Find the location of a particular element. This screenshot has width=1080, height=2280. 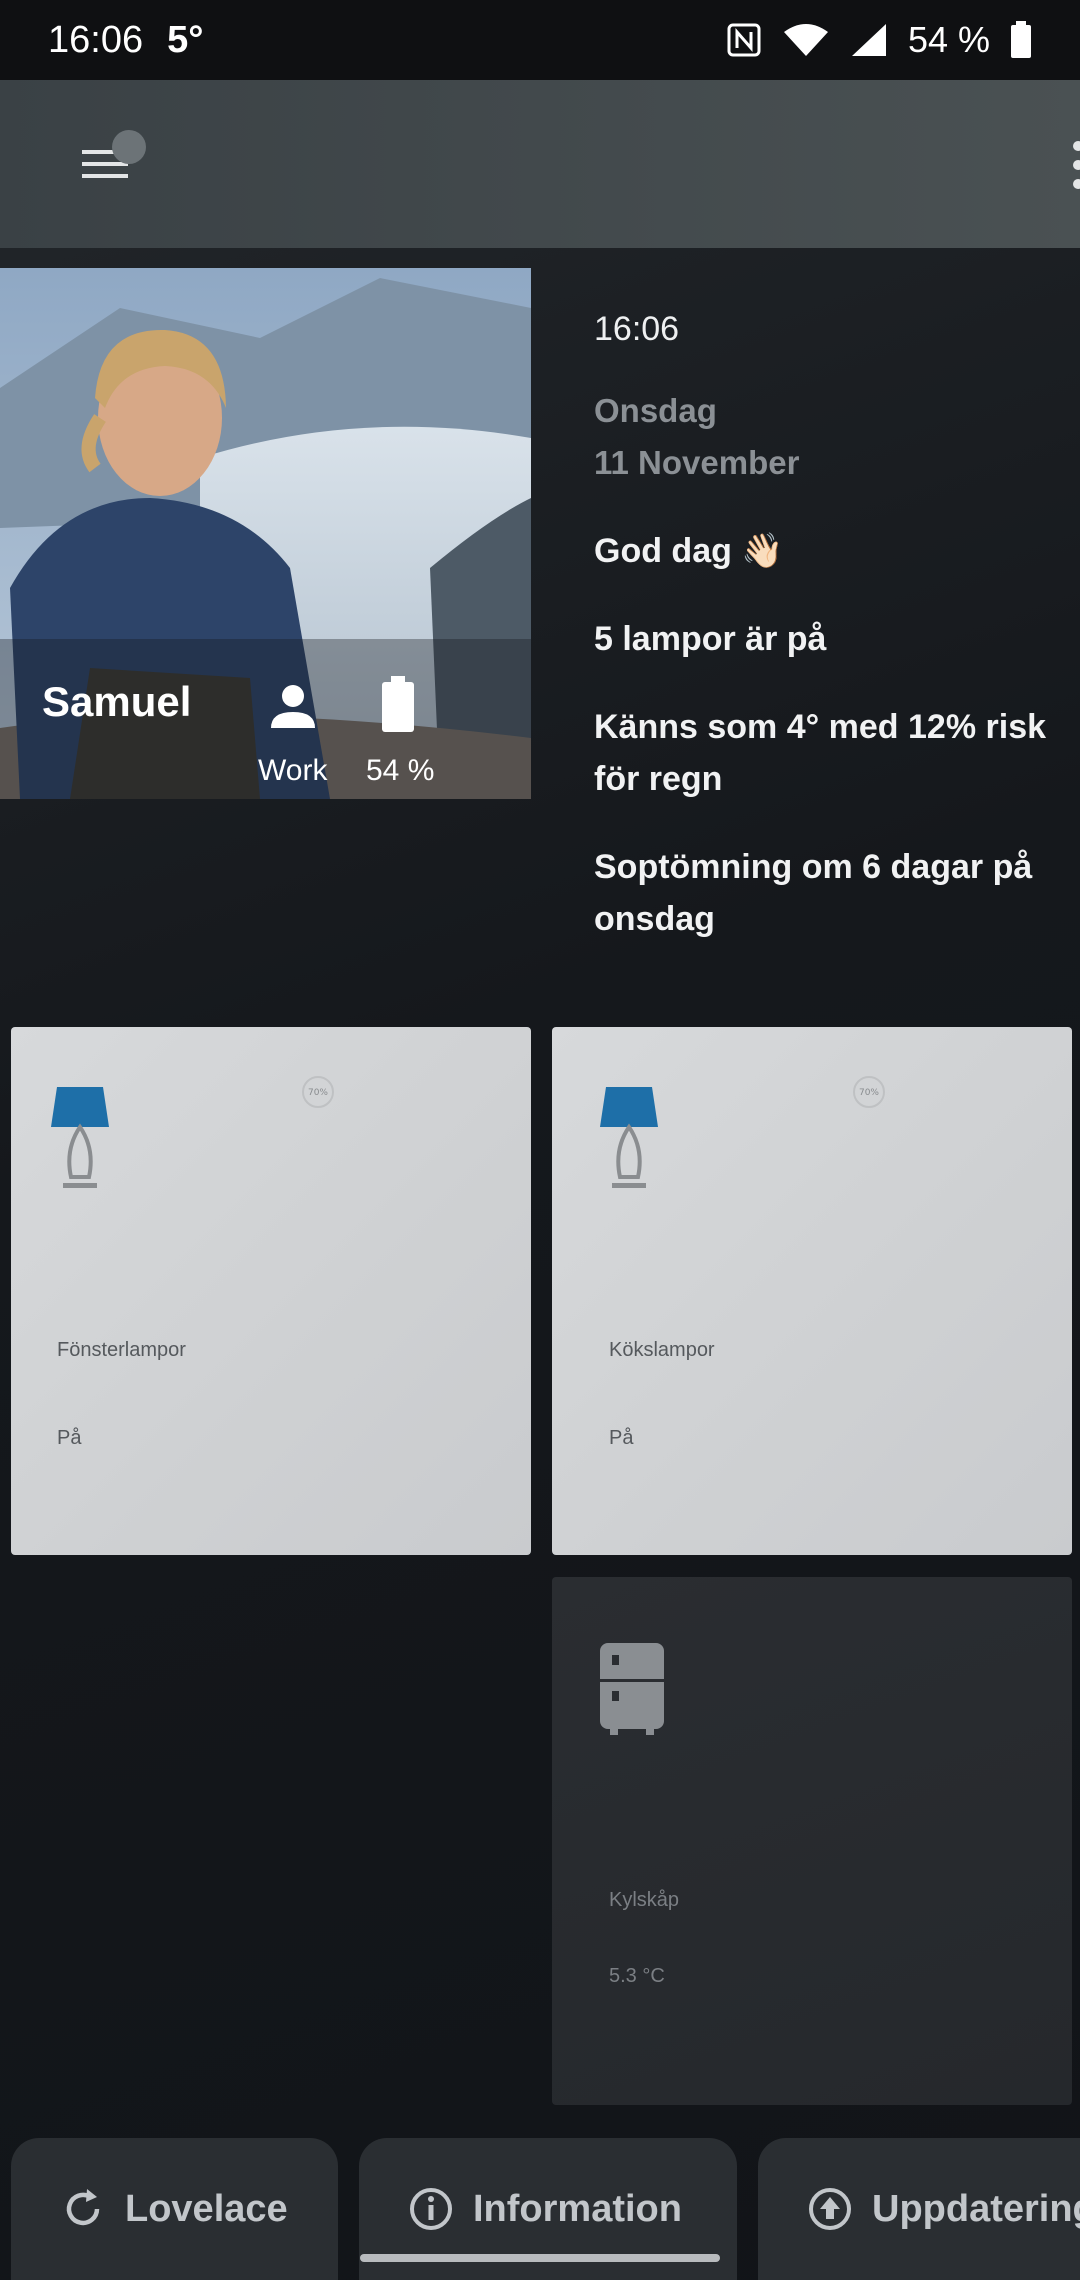

more-vertical-icon is located at coordinates (1073, 165).